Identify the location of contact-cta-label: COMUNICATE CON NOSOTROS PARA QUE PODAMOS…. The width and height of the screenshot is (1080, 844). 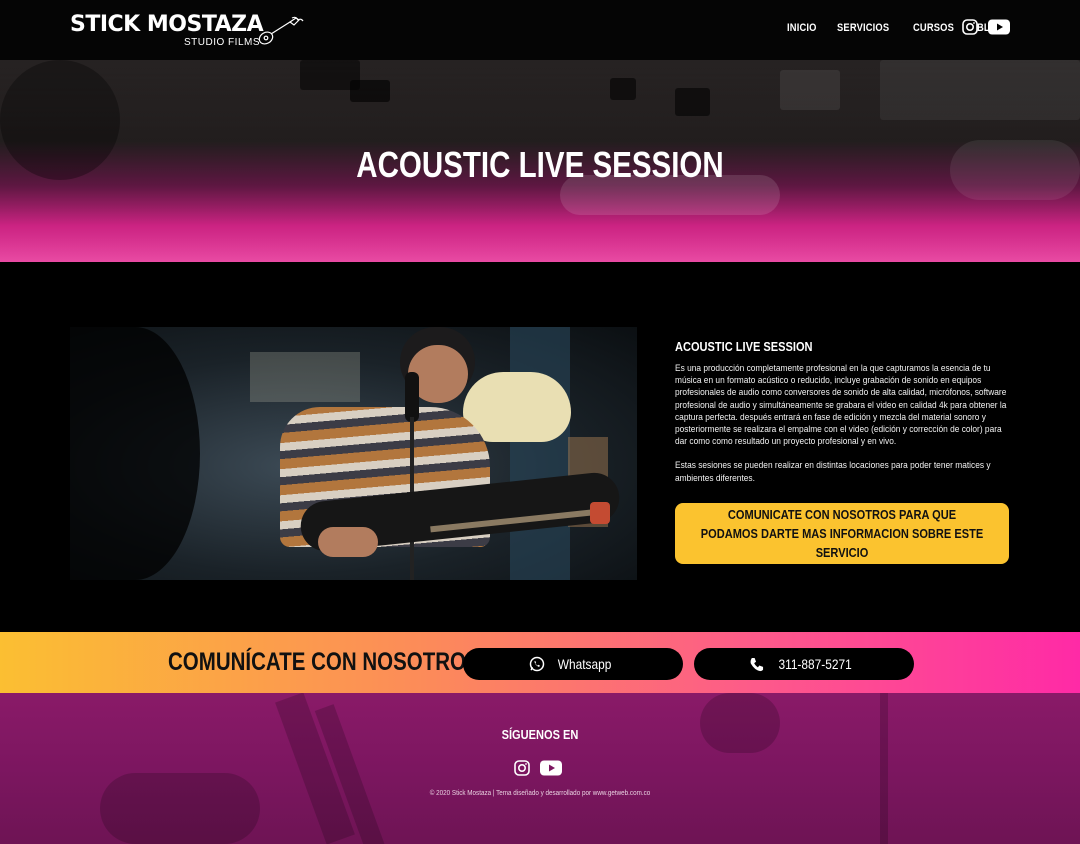
(842, 533).